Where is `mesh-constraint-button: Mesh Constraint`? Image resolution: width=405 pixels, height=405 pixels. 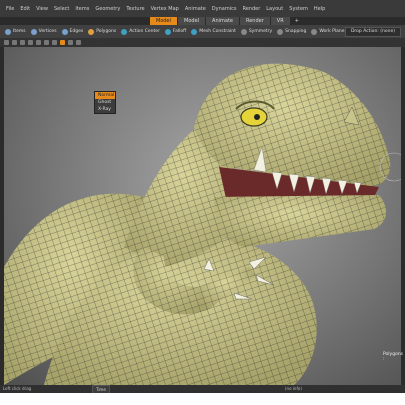 mesh-constraint-button: Mesh Constraint is located at coordinates (213, 31).